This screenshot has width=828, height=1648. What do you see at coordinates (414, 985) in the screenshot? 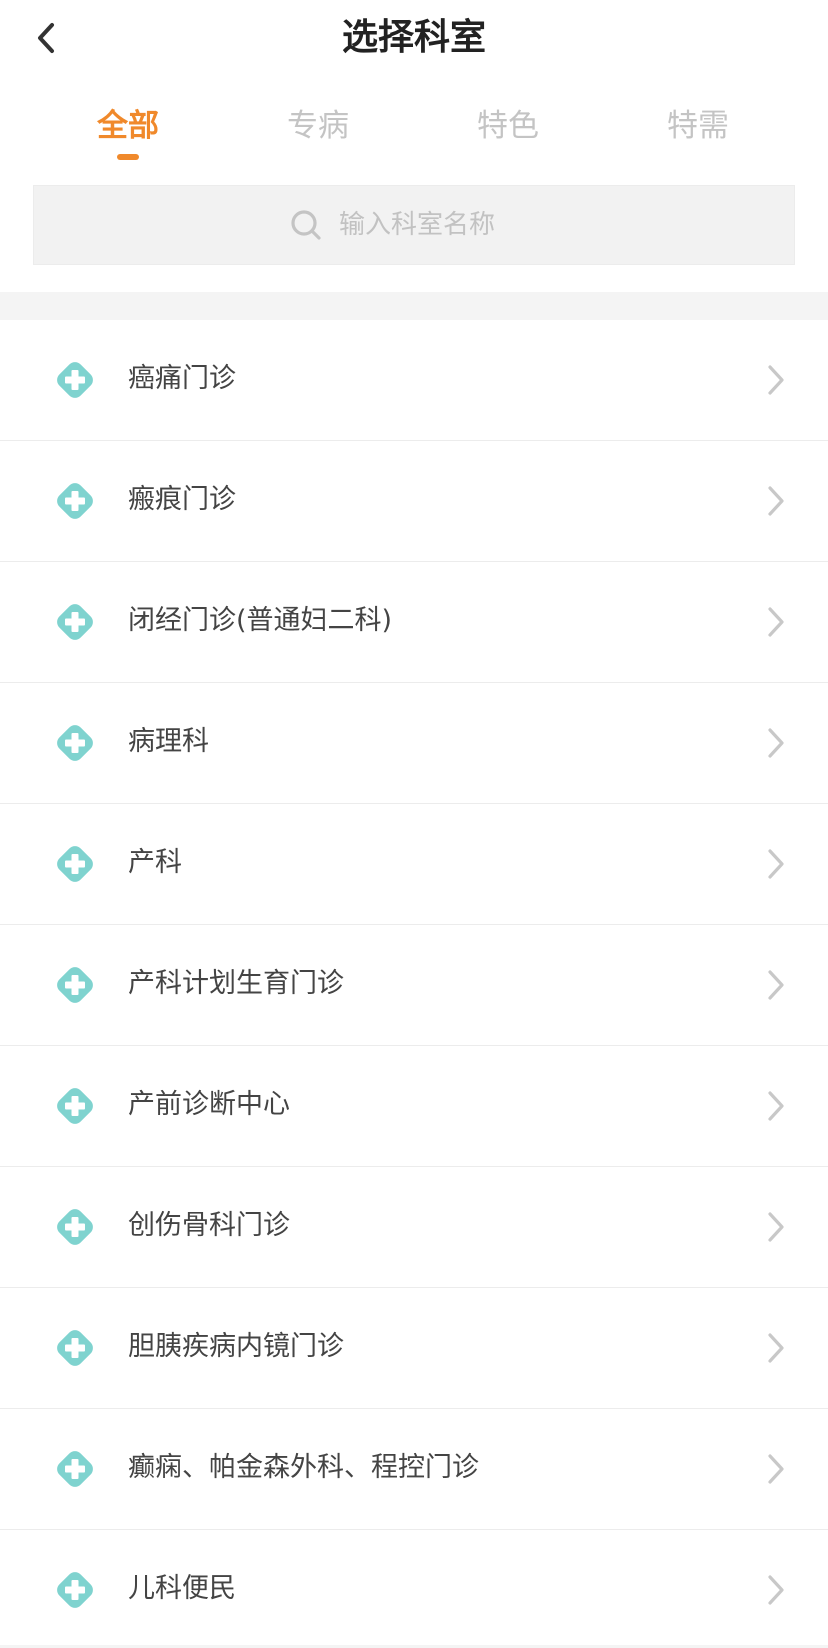
I see `department-row: 产科计划生育门诊` at bounding box center [414, 985].